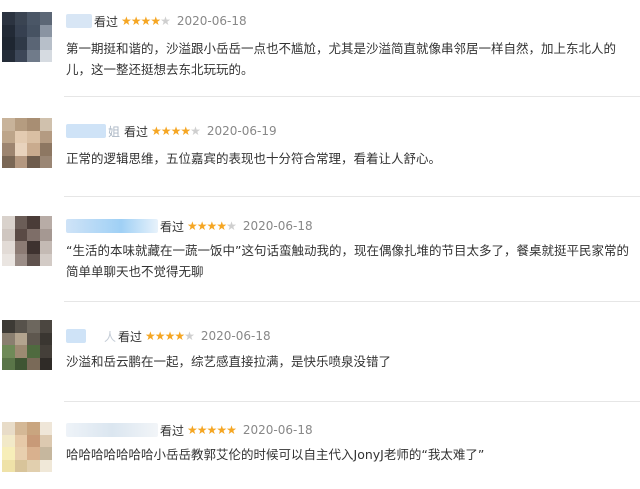  I want to click on review-text-line: 简单单聊天也不觉得无聊, so click(135, 271).